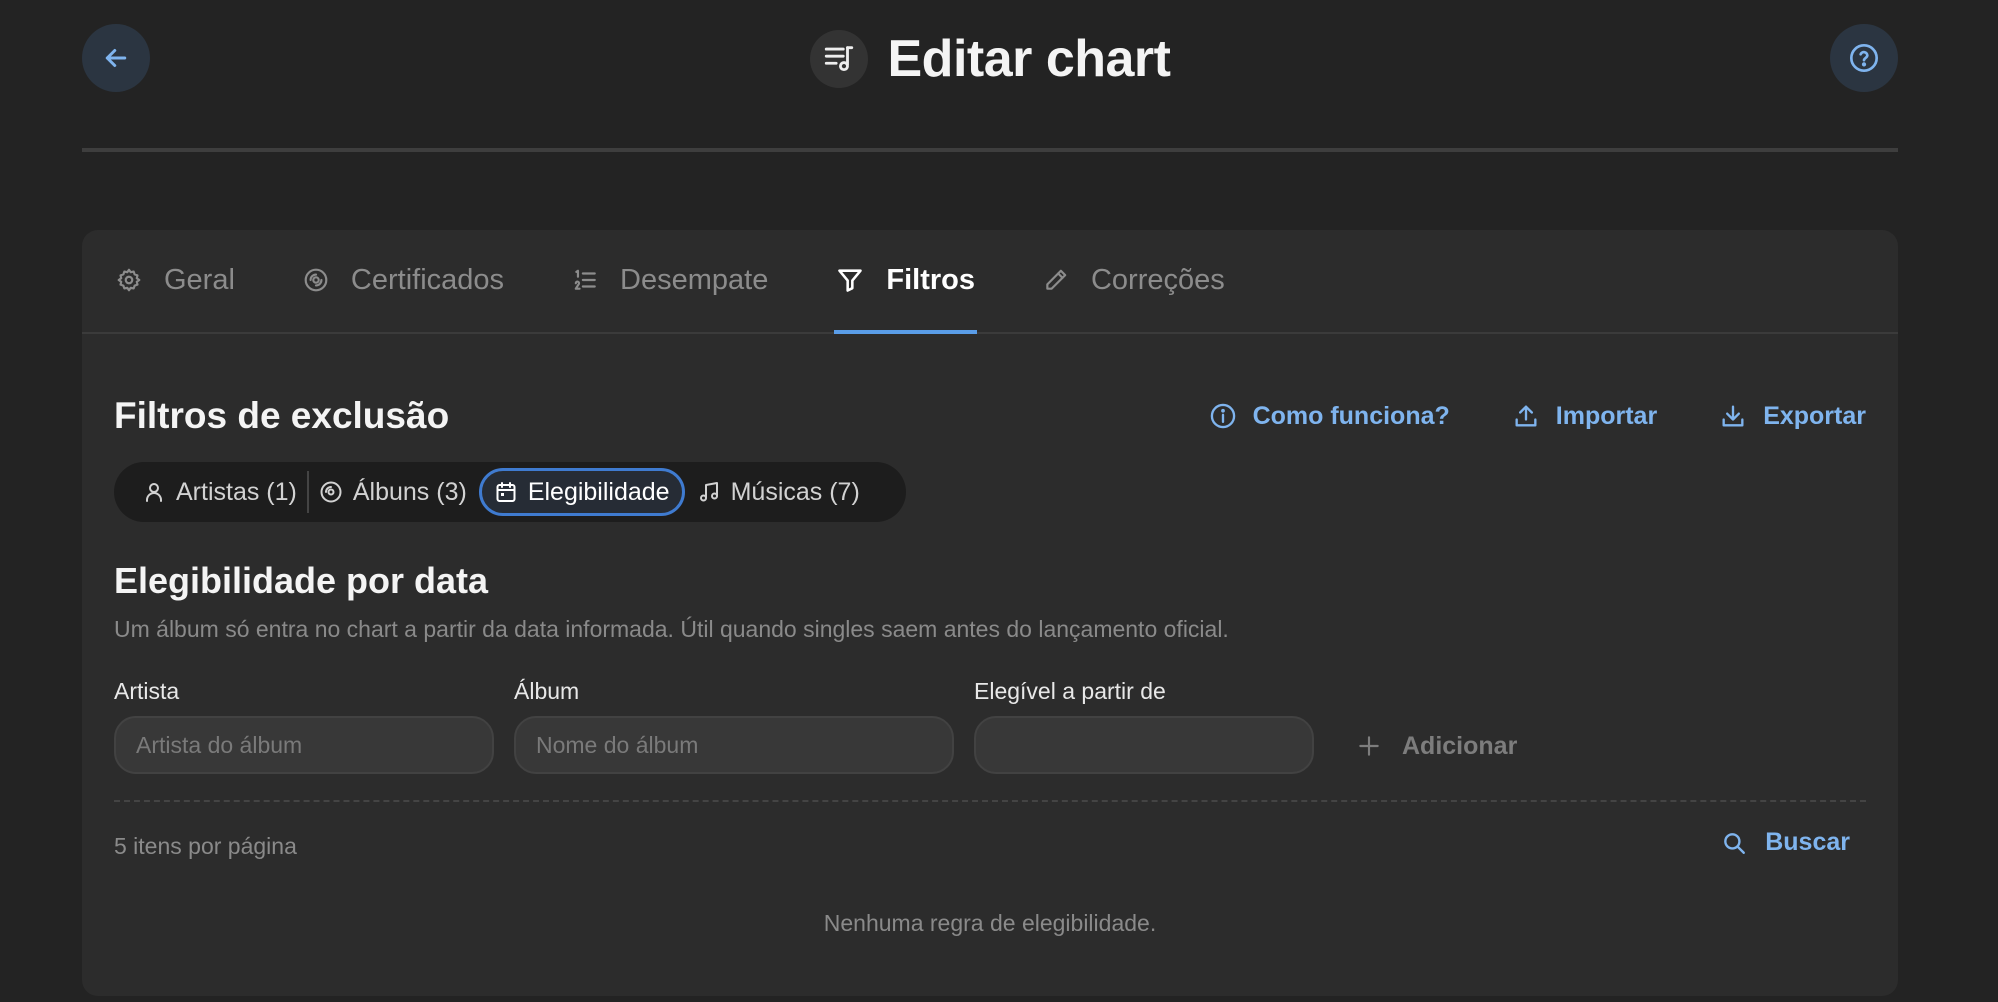 Image resolution: width=1998 pixels, height=1002 pixels. Describe the element at coordinates (598, 491) in the screenshot. I see `segment-label: Elegibilidade` at that location.